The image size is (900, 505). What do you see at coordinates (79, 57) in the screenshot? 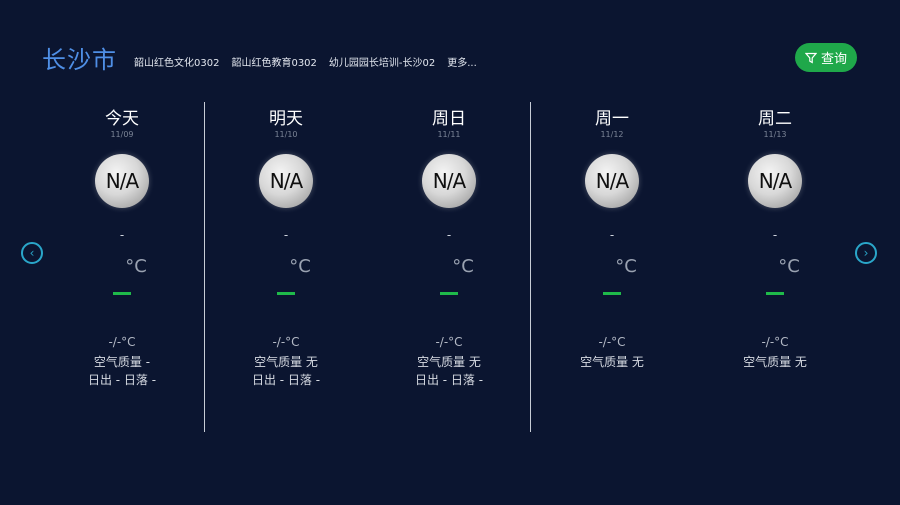
I see `city-title: 长沙市` at bounding box center [79, 57].